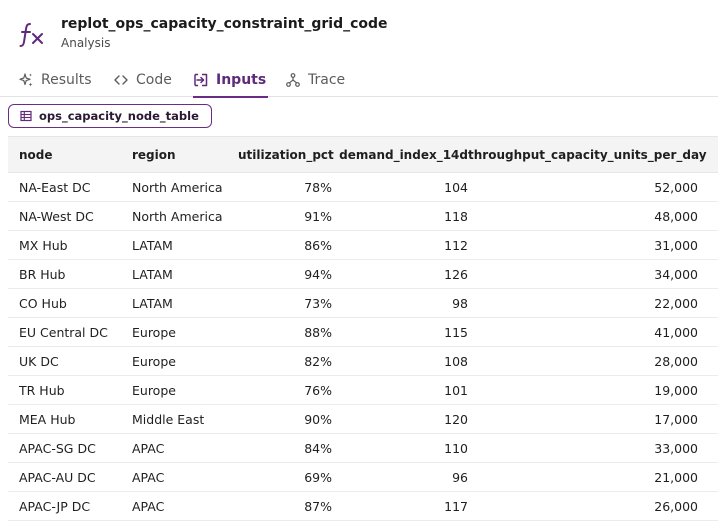 The image size is (718, 526). What do you see at coordinates (66, 79) in the screenshot?
I see `tab-results-label: Results` at bounding box center [66, 79].